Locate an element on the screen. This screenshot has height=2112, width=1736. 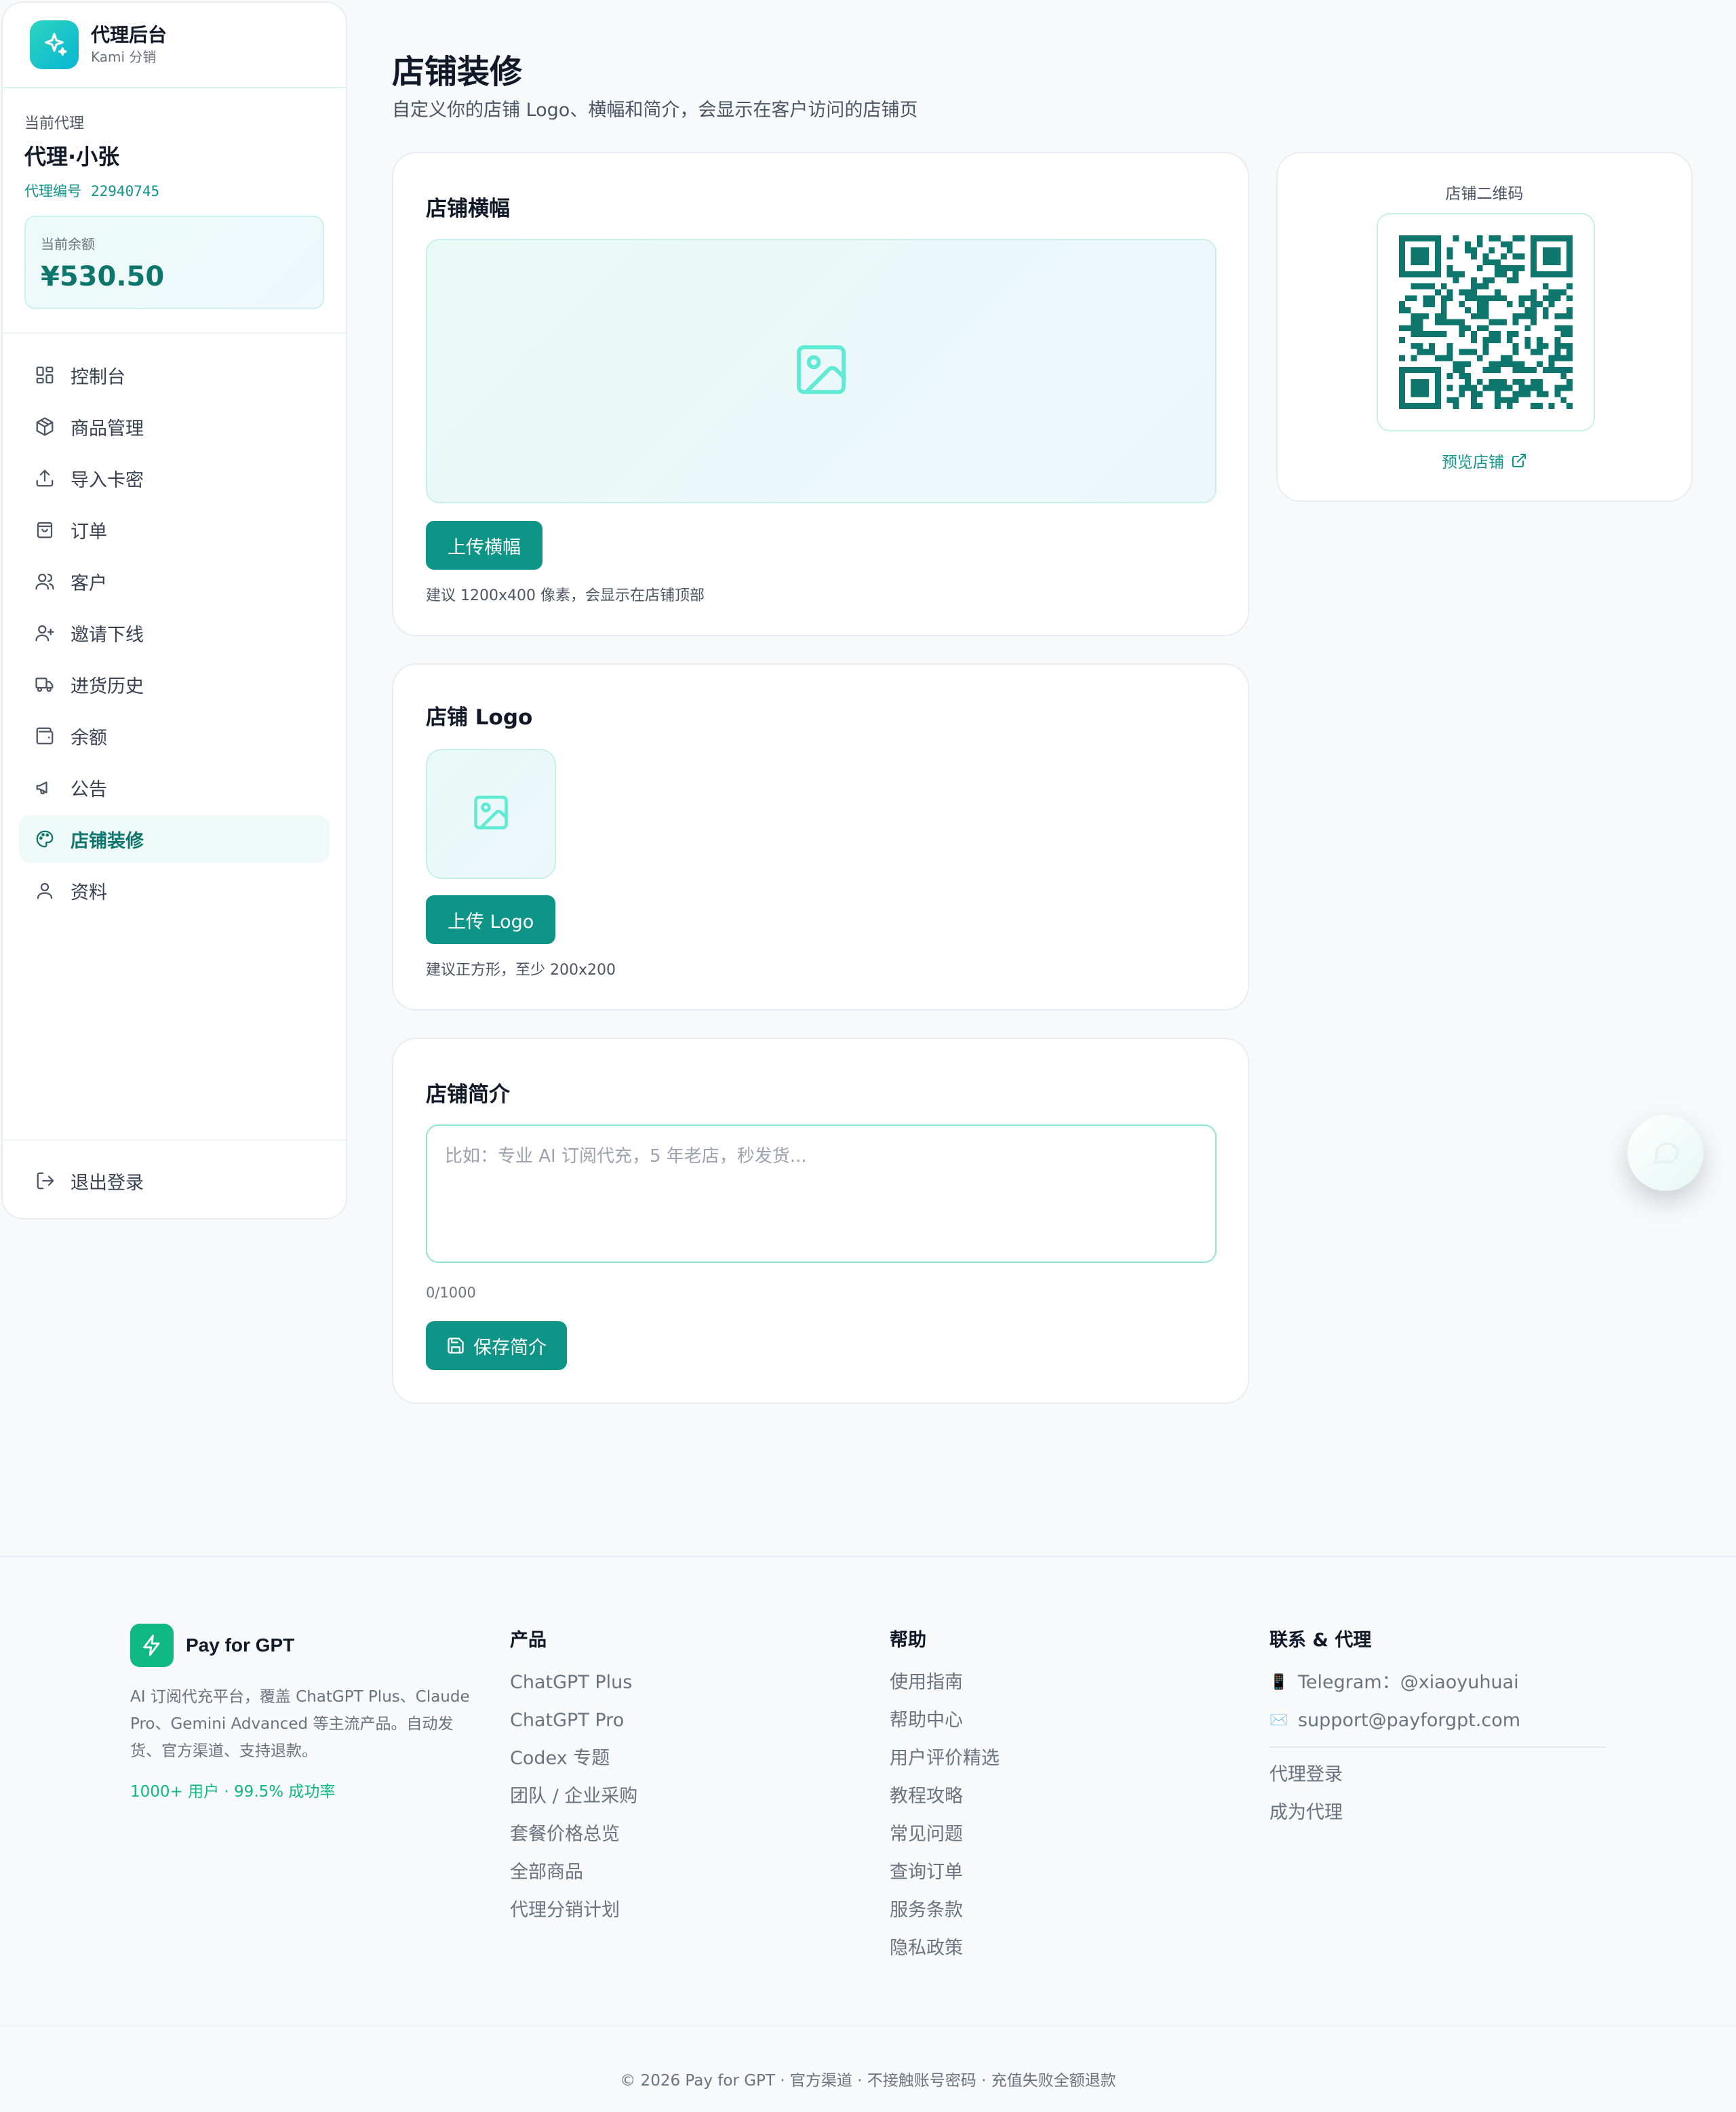
agent-id: 代理编号 22940745 is located at coordinates (174, 190).